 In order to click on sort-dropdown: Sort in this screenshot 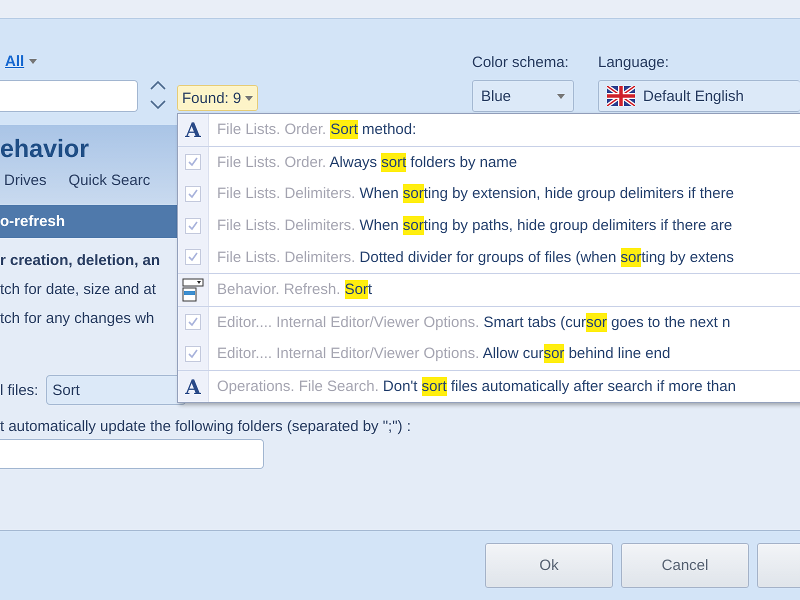, I will do `click(116, 390)`.